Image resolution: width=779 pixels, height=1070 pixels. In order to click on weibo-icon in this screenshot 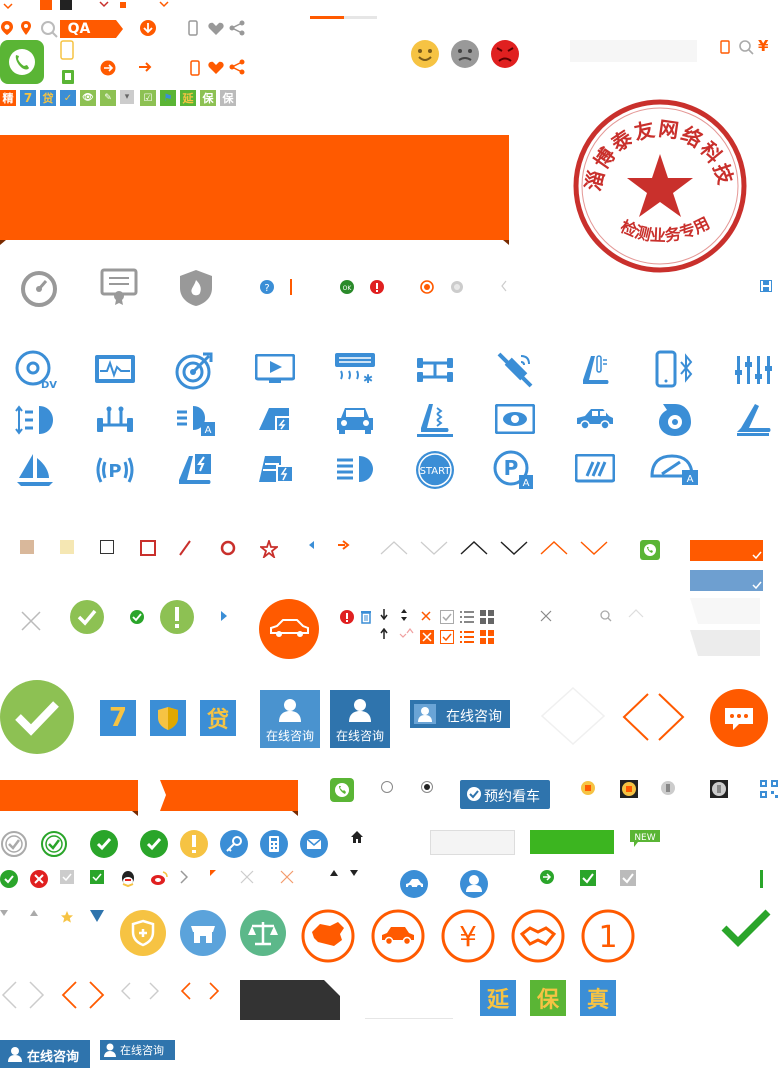, I will do `click(159, 878)`.